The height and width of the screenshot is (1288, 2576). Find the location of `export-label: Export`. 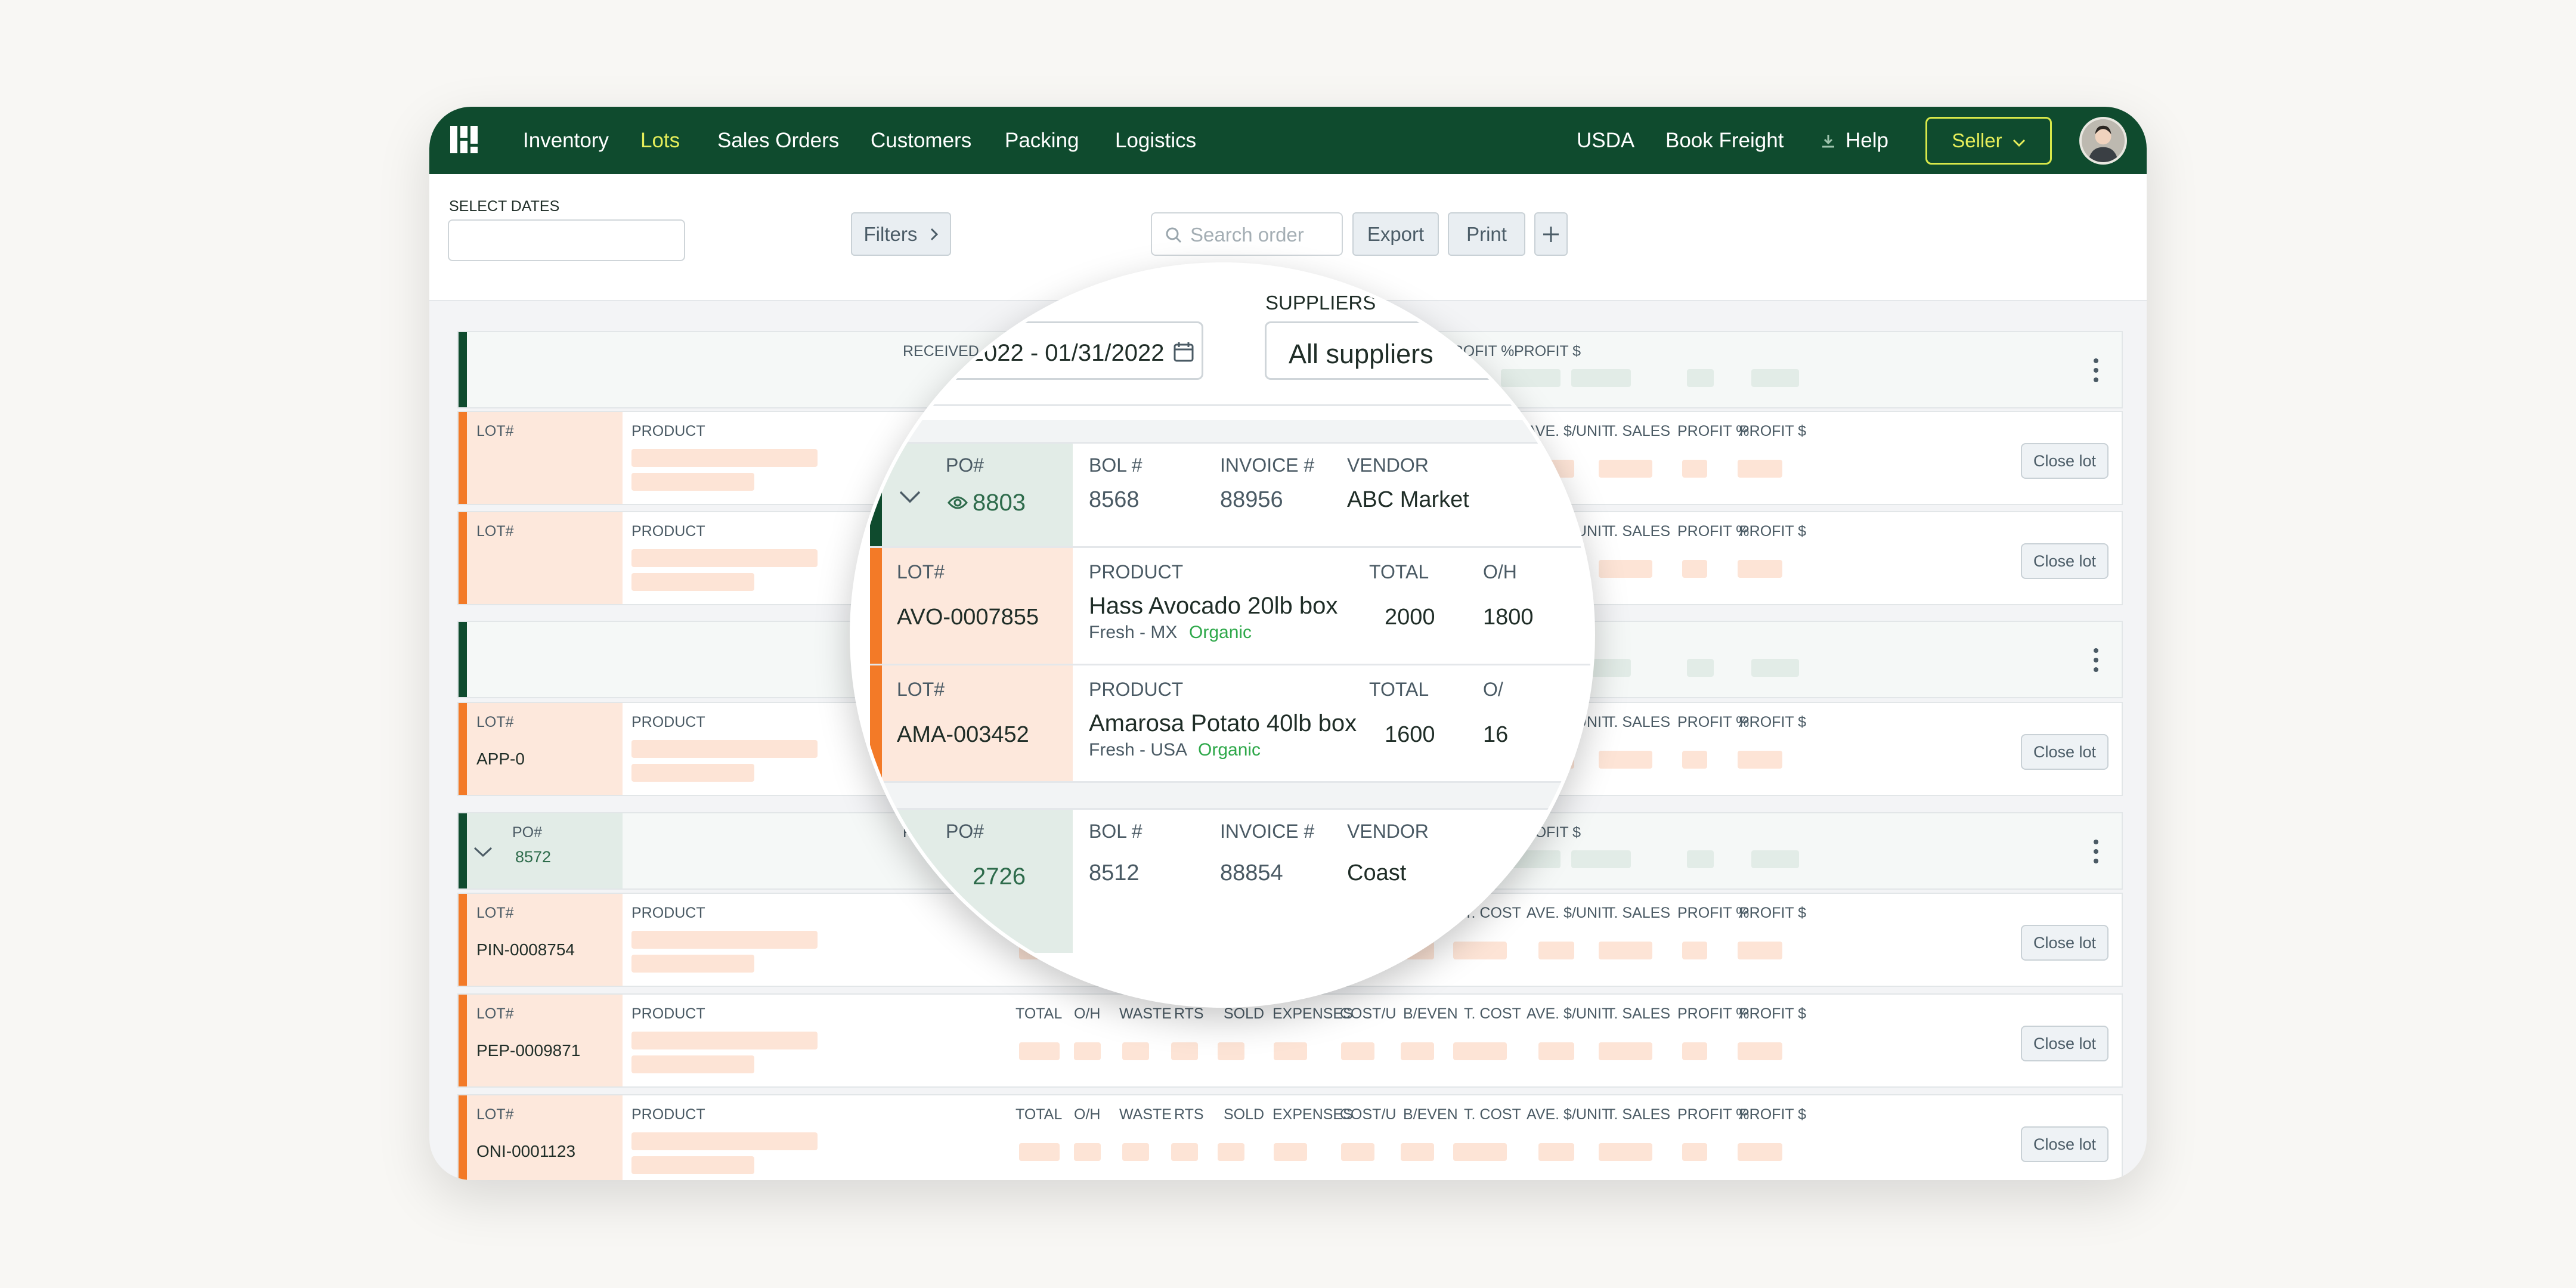

export-label: Export is located at coordinates (1396, 234).